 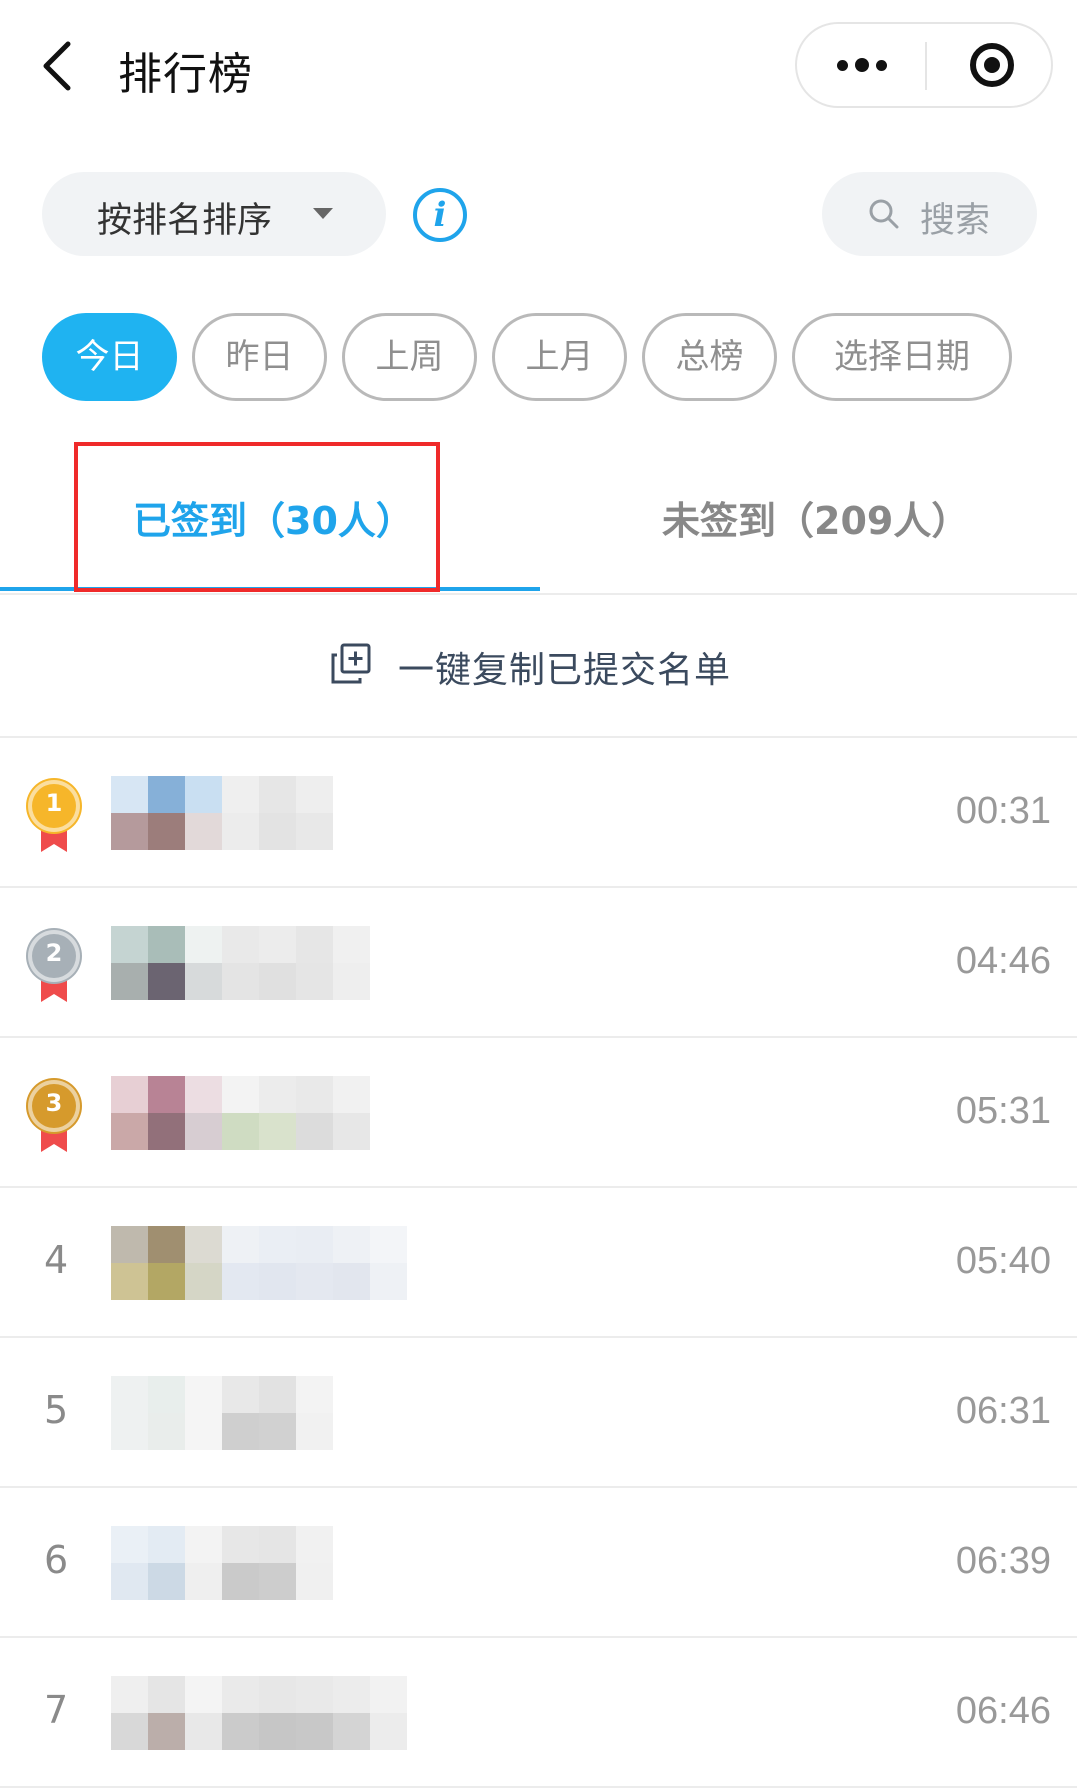 What do you see at coordinates (351, 663) in the screenshot?
I see `copy-add-icon` at bounding box center [351, 663].